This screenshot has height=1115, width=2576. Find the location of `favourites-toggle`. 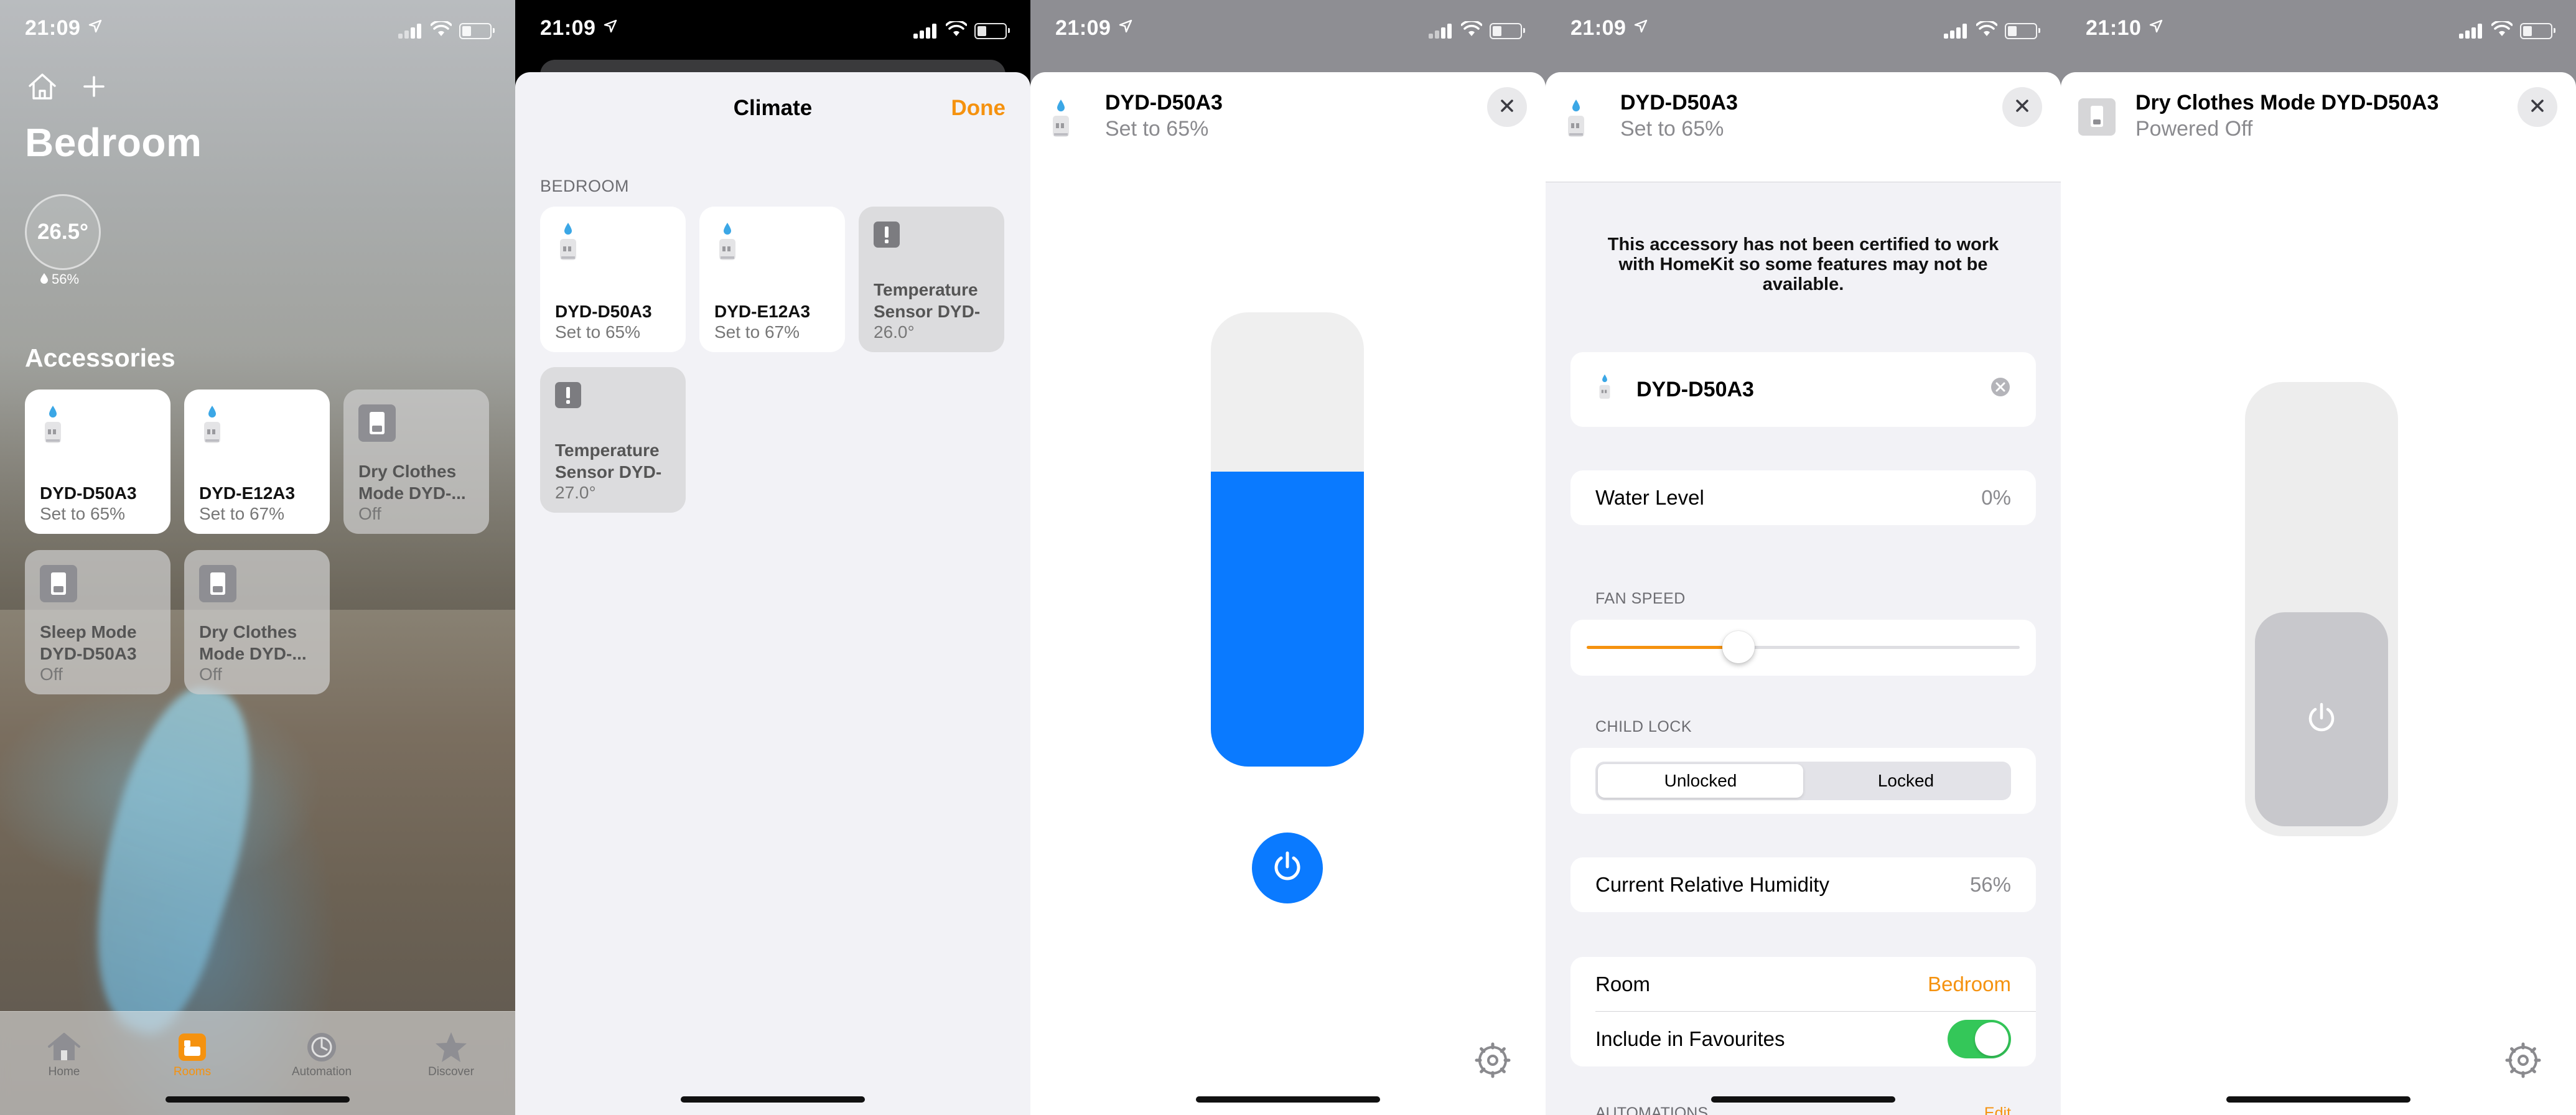

favourites-toggle is located at coordinates (1979, 1039).